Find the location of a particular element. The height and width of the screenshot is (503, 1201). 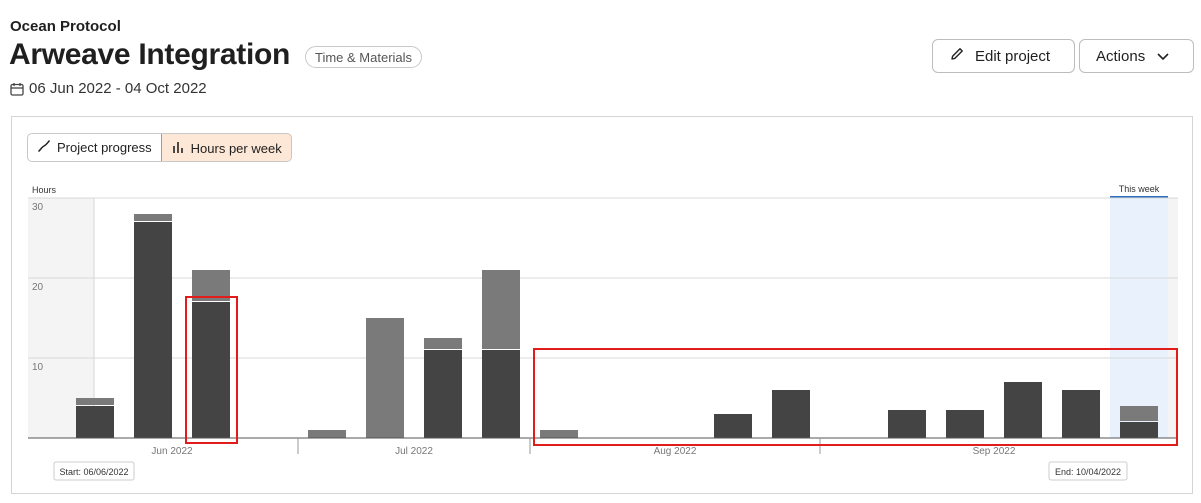

month-label: Jun 2022 is located at coordinates (172, 451).